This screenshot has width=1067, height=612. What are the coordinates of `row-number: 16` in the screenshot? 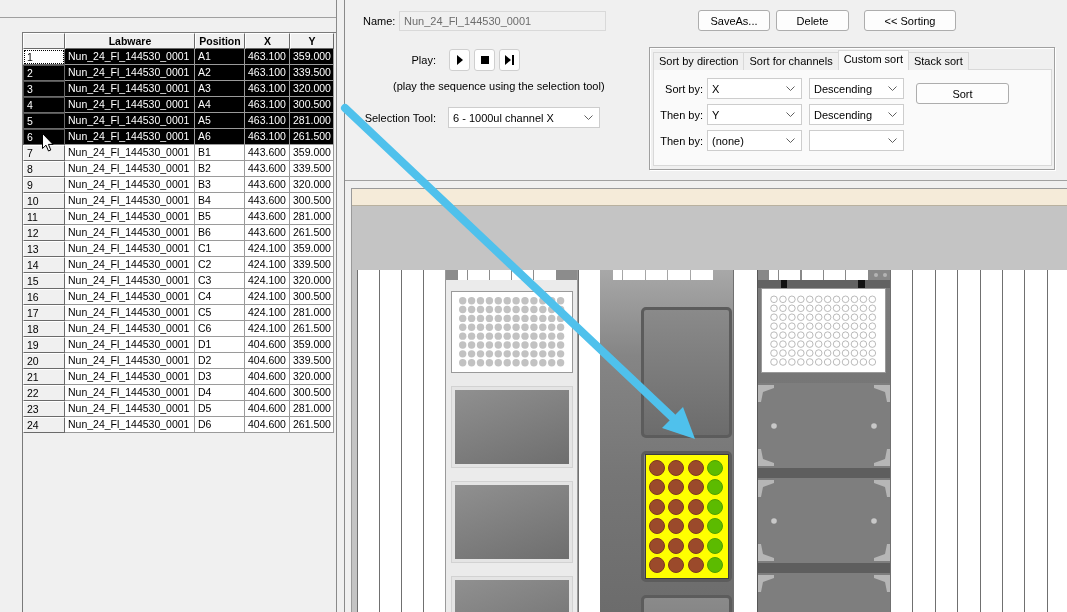 It's located at (44, 297).